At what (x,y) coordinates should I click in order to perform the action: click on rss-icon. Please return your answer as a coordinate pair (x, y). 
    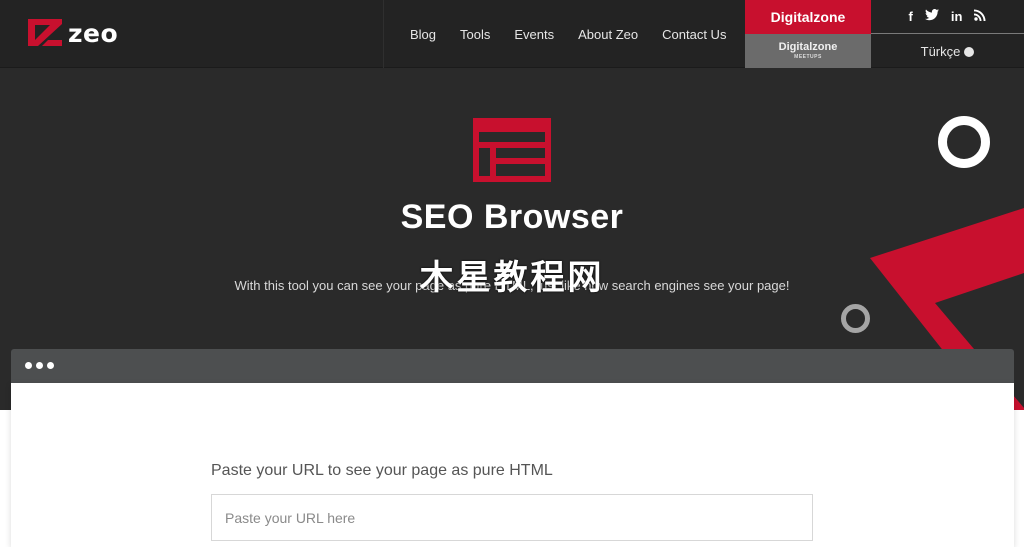
    Looking at the image, I should click on (980, 16).